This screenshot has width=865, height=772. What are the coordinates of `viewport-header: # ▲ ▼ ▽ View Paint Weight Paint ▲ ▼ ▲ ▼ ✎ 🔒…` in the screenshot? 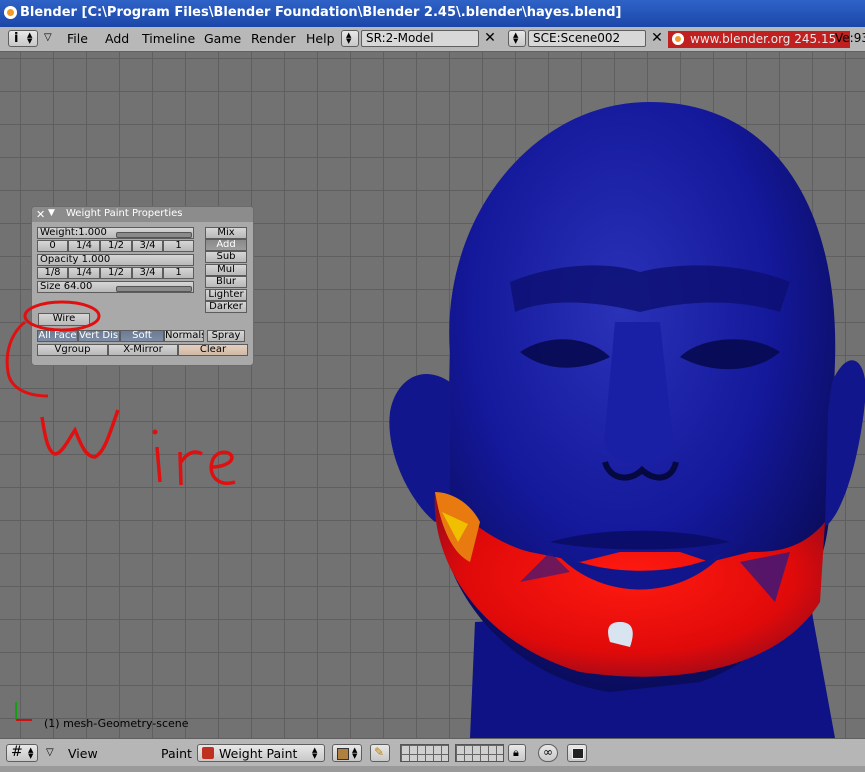 It's located at (432, 752).